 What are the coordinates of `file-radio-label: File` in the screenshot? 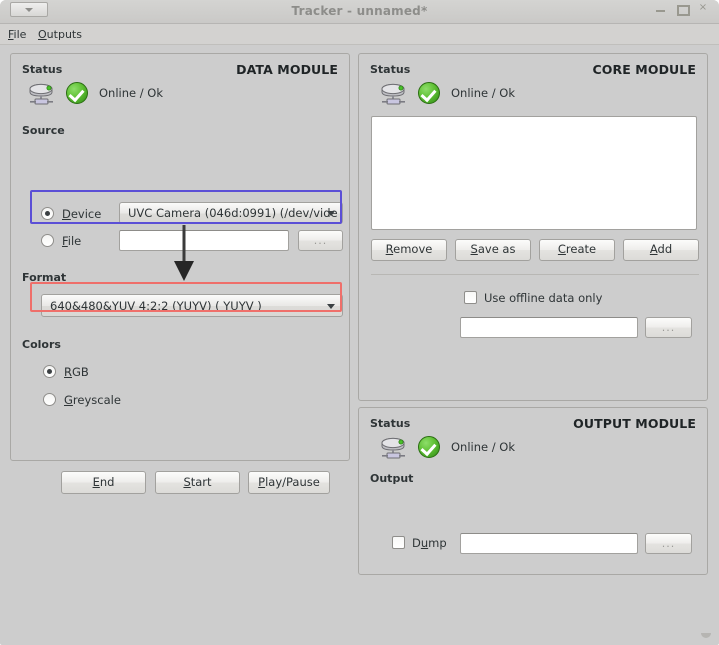 It's located at (71, 241).